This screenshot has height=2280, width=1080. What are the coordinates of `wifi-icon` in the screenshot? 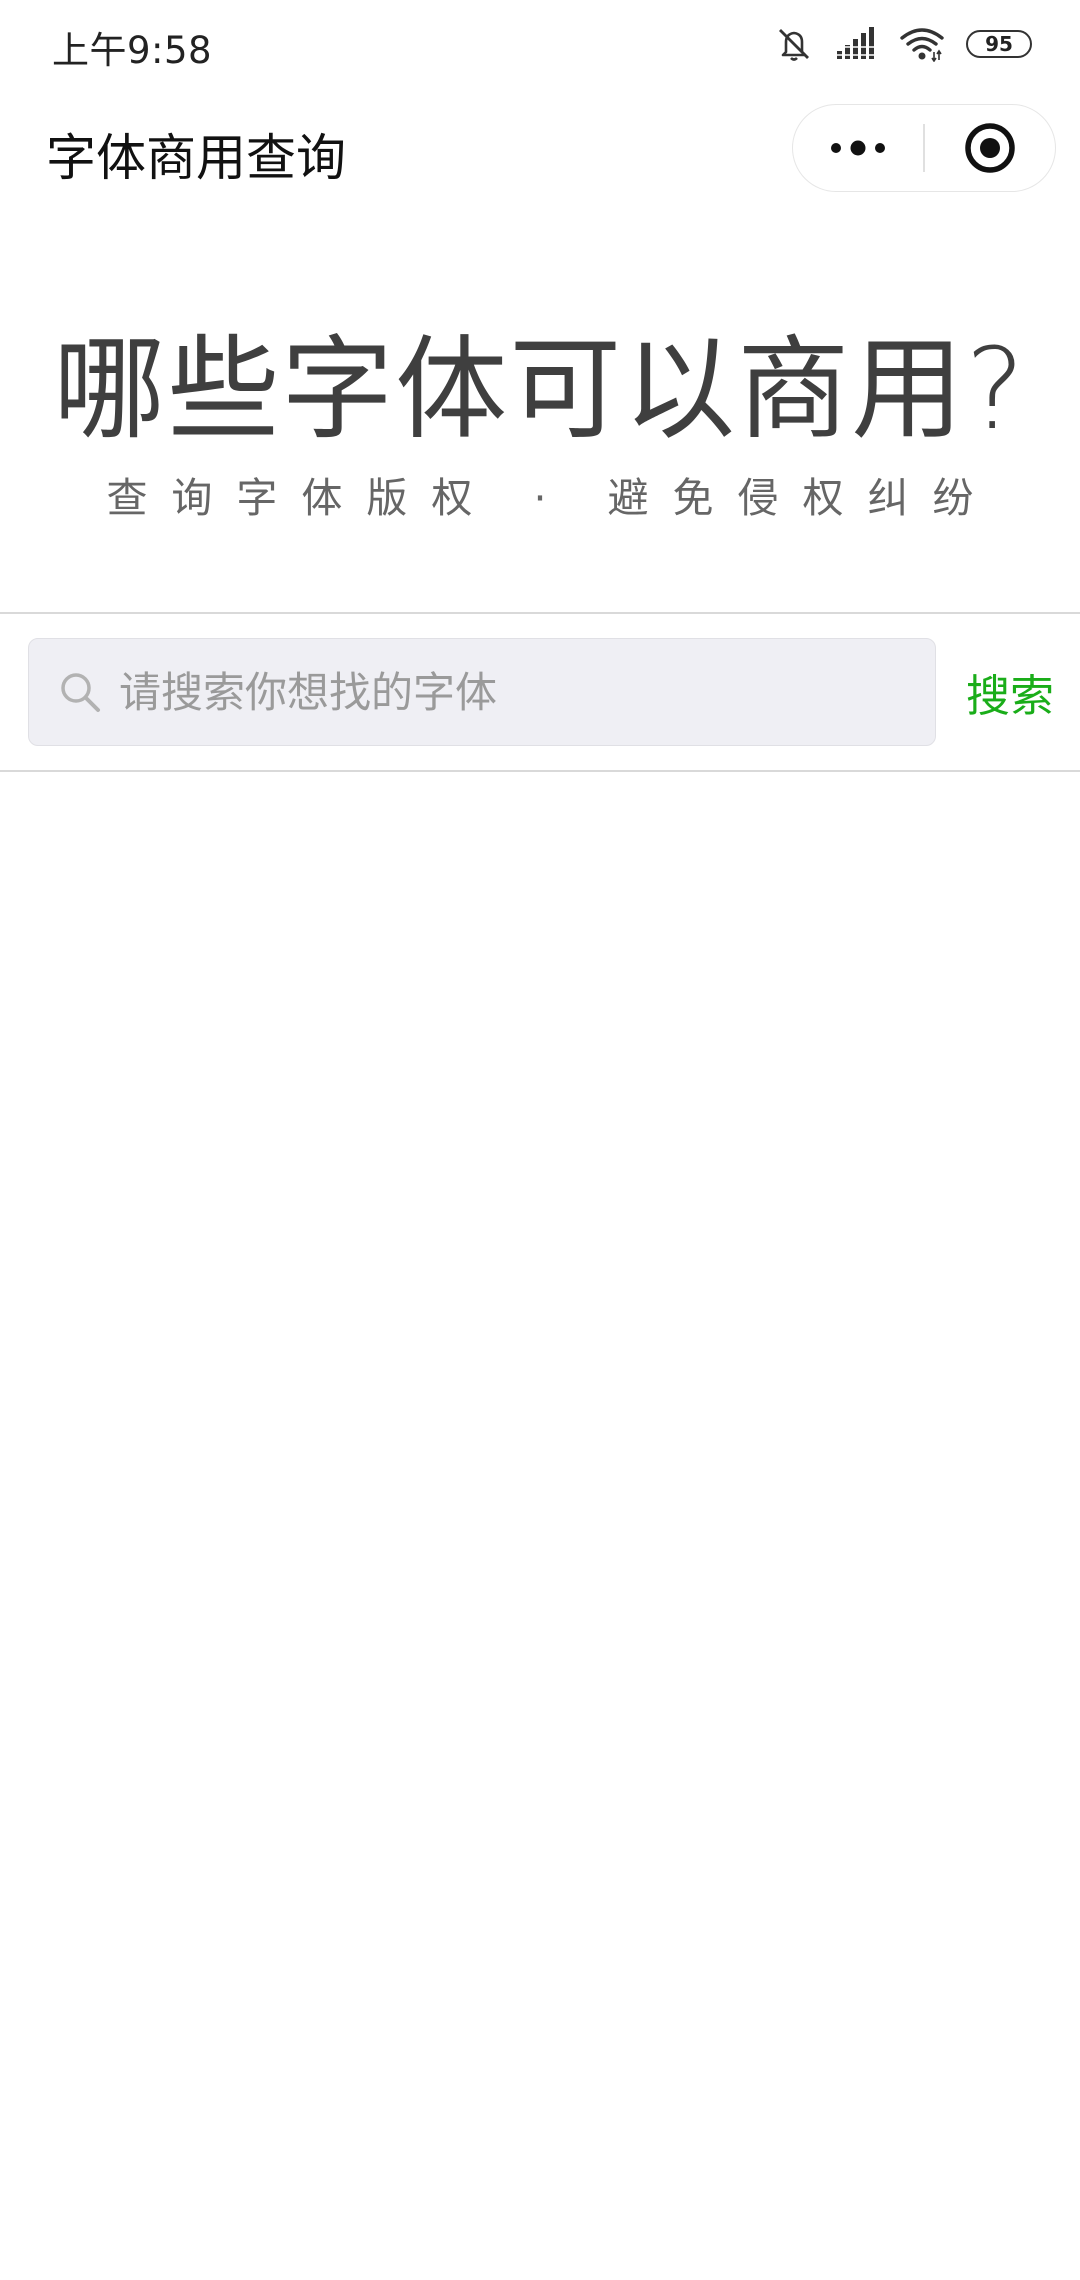 It's located at (922, 44).